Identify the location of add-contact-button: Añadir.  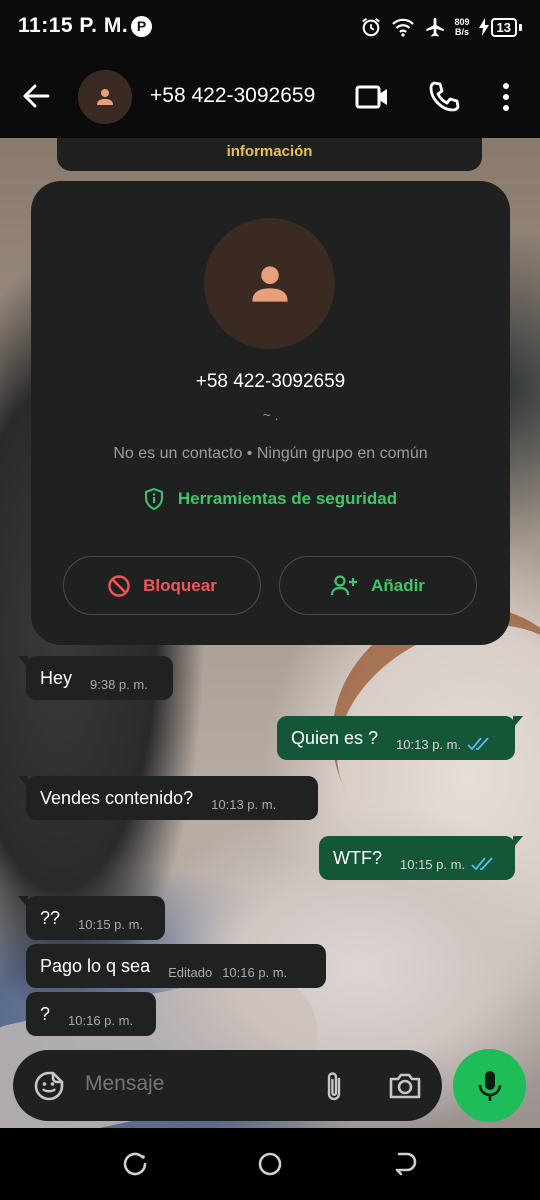
(378, 585).